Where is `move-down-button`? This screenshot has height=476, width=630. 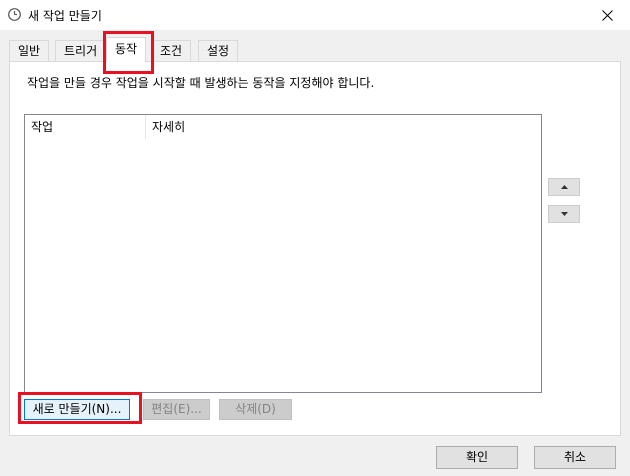
move-down-button is located at coordinates (564, 214).